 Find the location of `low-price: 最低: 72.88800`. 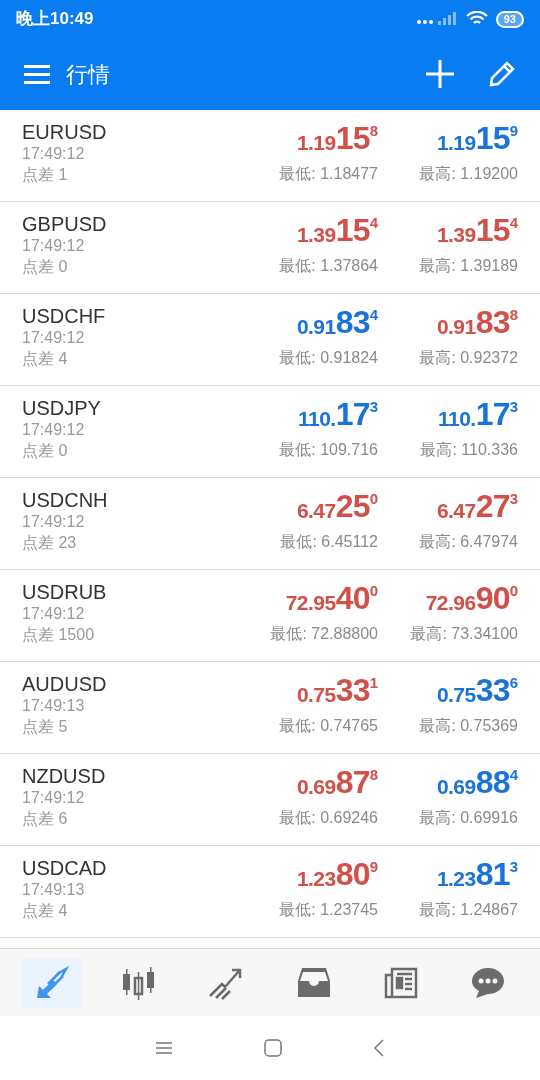

low-price: 最低: 72.88800 is located at coordinates (324, 634).